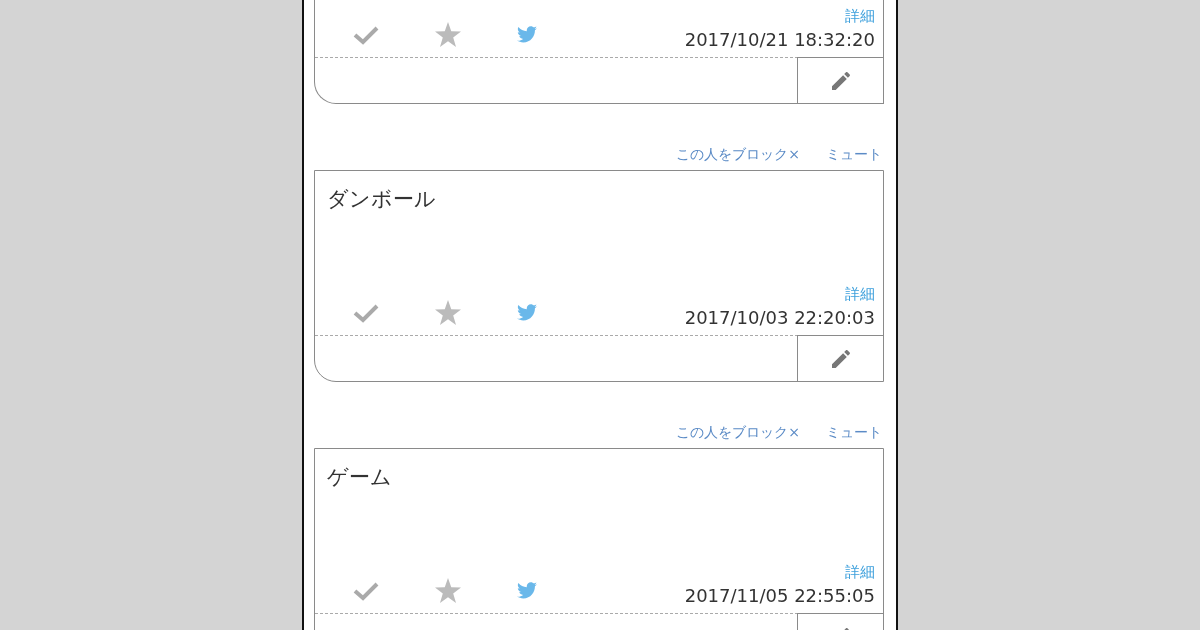 The image size is (1200, 630). Describe the element at coordinates (779, 318) in the screenshot. I see `post-timestamp: 2017/10/03 22:20:03` at that location.